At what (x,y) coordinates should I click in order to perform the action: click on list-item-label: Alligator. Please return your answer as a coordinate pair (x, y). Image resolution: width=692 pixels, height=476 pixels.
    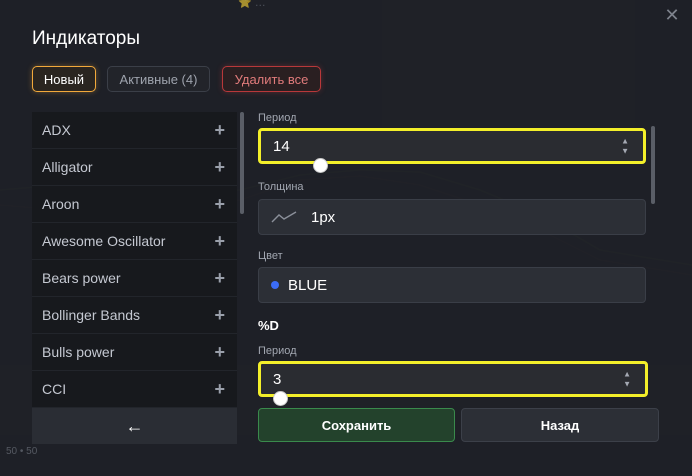
    Looking at the image, I should click on (67, 167).